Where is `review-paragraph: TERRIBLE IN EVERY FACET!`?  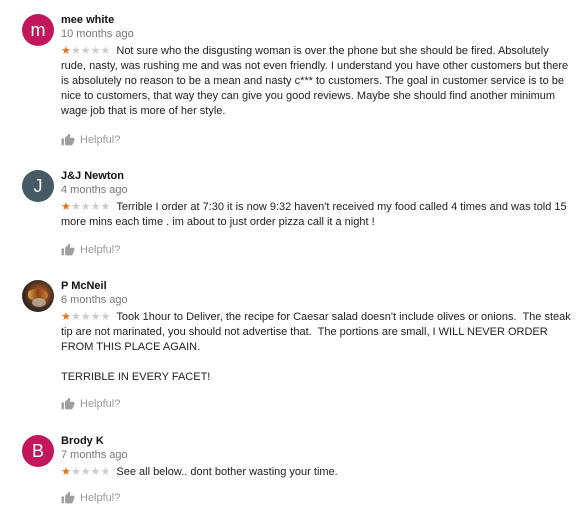 review-paragraph: TERRIBLE IN EVERY FACET! is located at coordinates (136, 377).